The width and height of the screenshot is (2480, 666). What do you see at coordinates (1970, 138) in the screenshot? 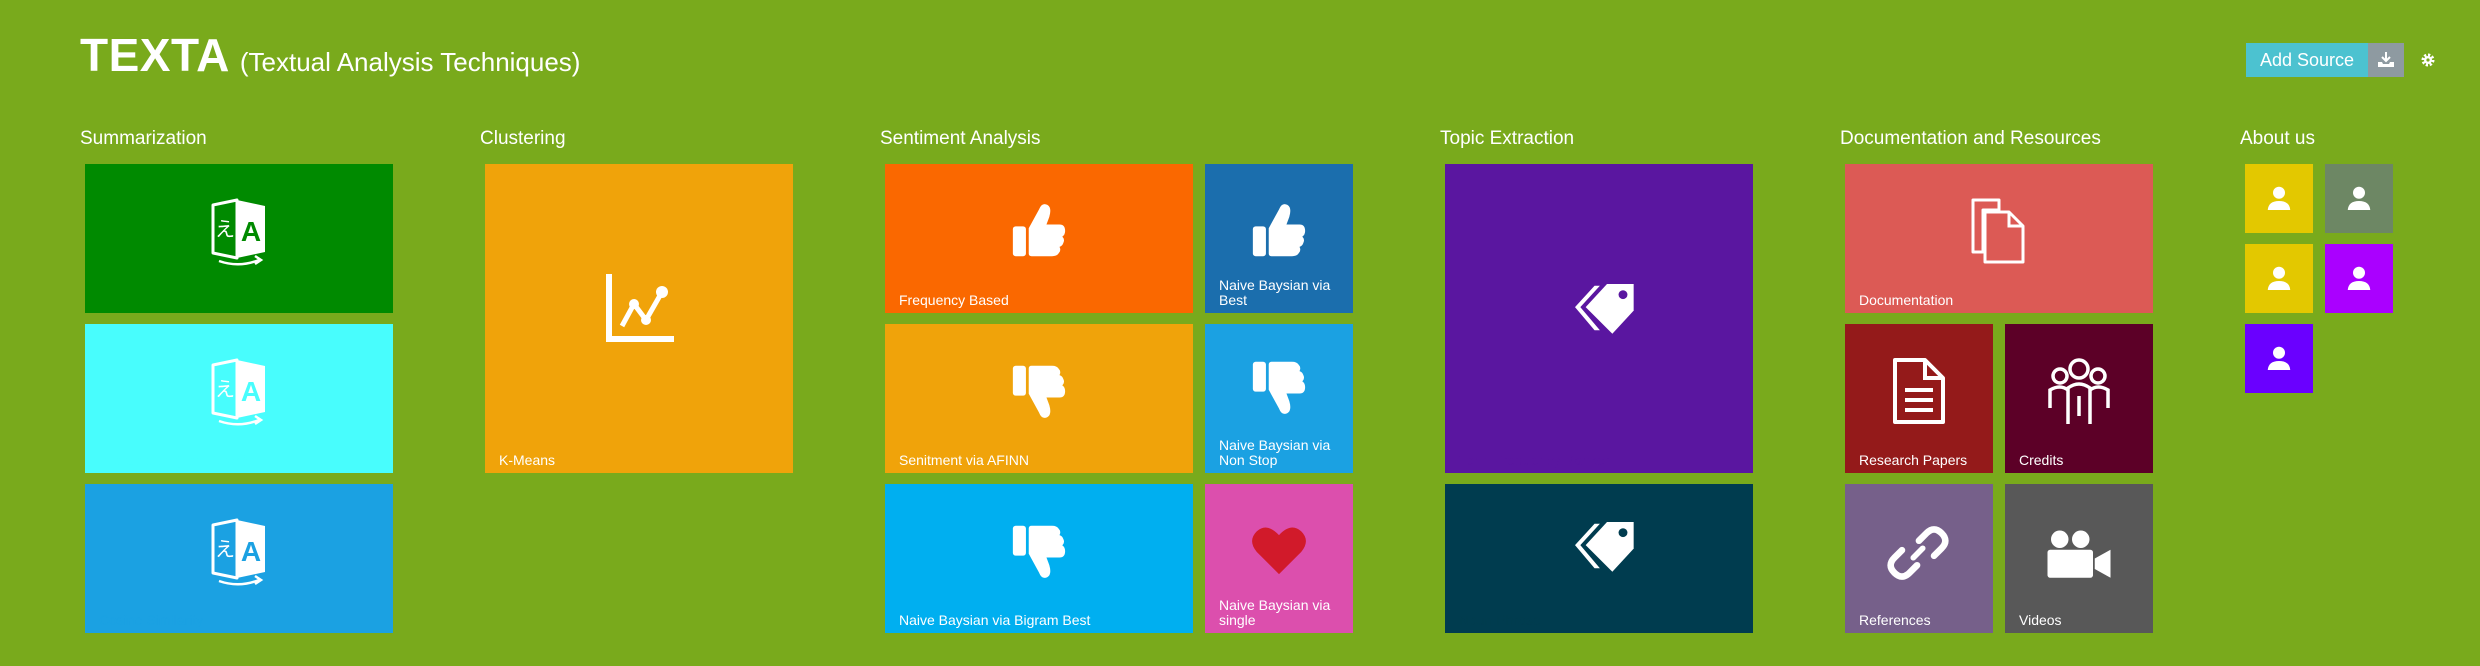
I see `group-title: Documentation and Resources` at bounding box center [1970, 138].